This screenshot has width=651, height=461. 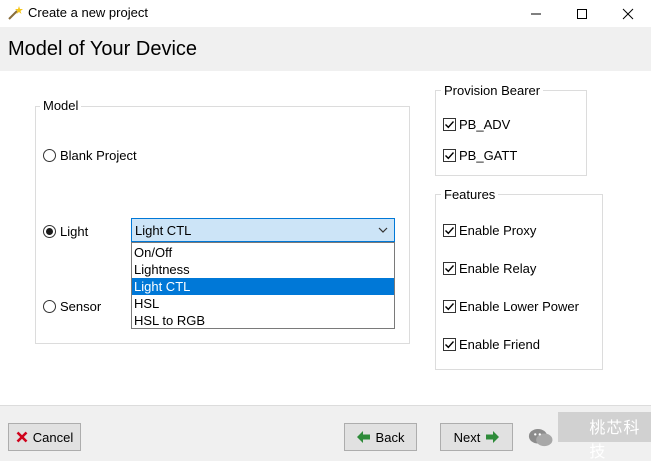 I want to click on cancel-button: Cancel, so click(x=44, y=437).